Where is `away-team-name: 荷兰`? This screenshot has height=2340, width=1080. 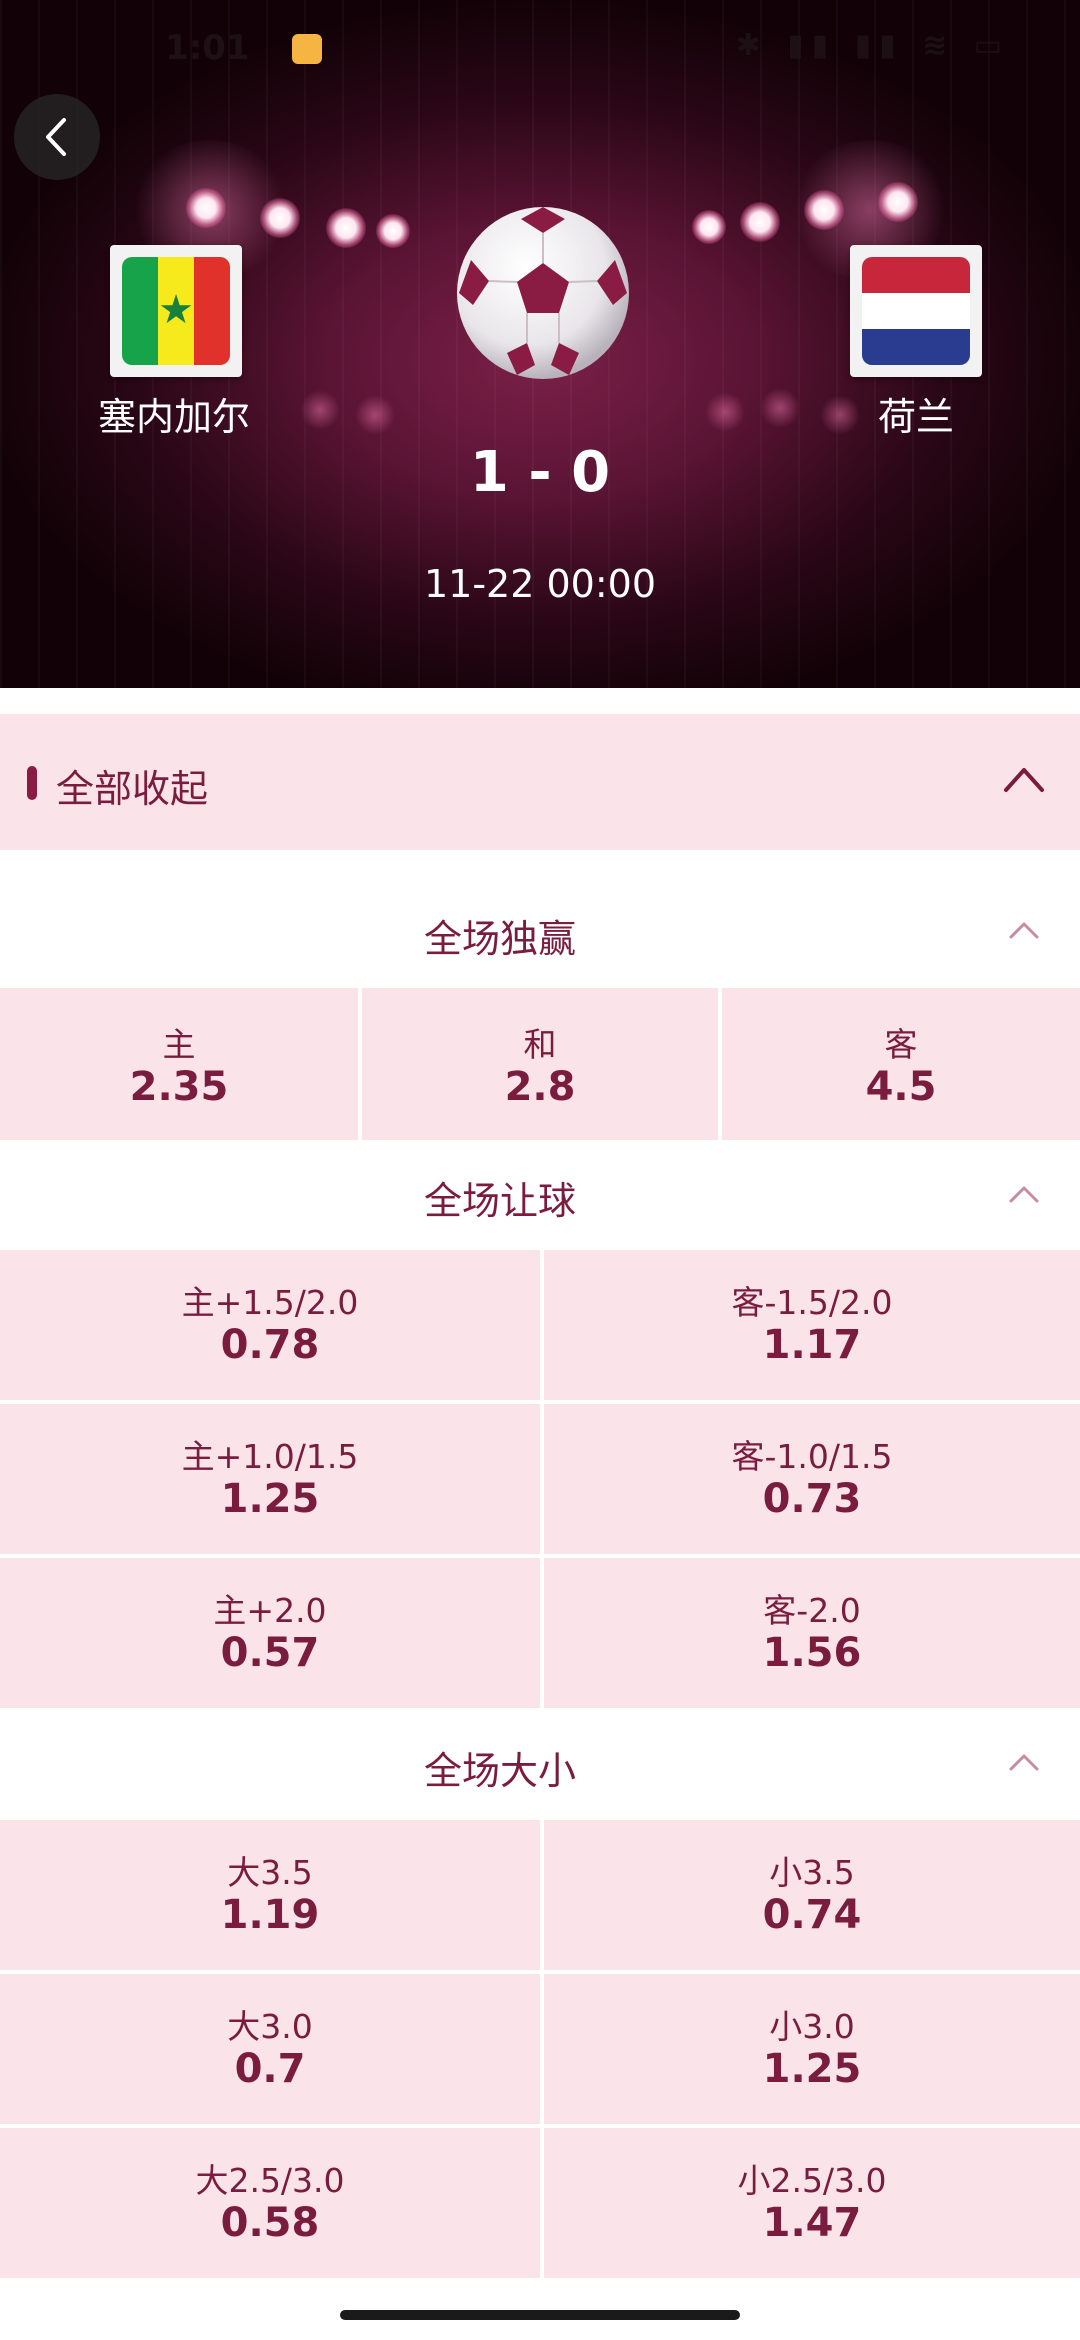
away-team-name: 荷兰 is located at coordinates (916, 417).